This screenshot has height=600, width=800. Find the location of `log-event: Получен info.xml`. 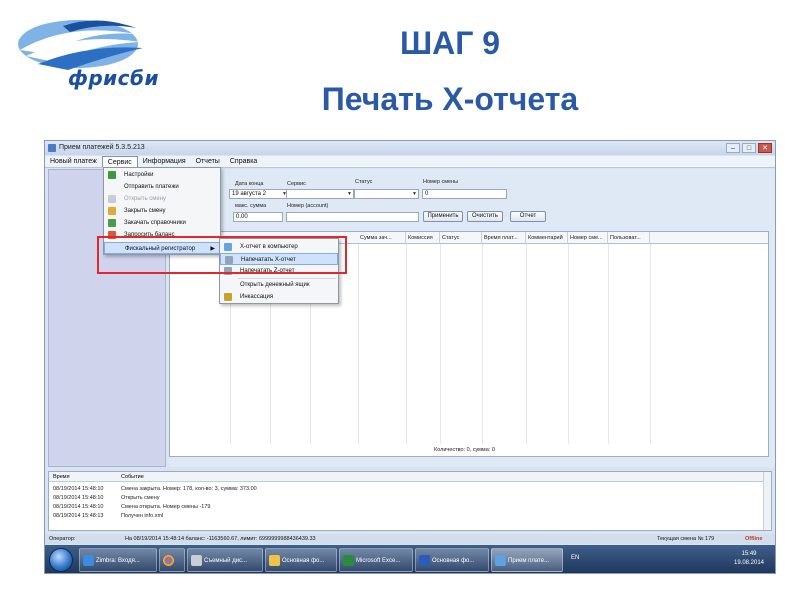

log-event: Получен info.xml is located at coordinates (142, 516).